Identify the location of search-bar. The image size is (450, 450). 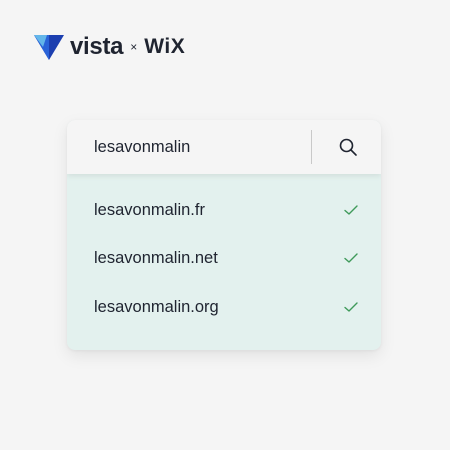
(224, 147).